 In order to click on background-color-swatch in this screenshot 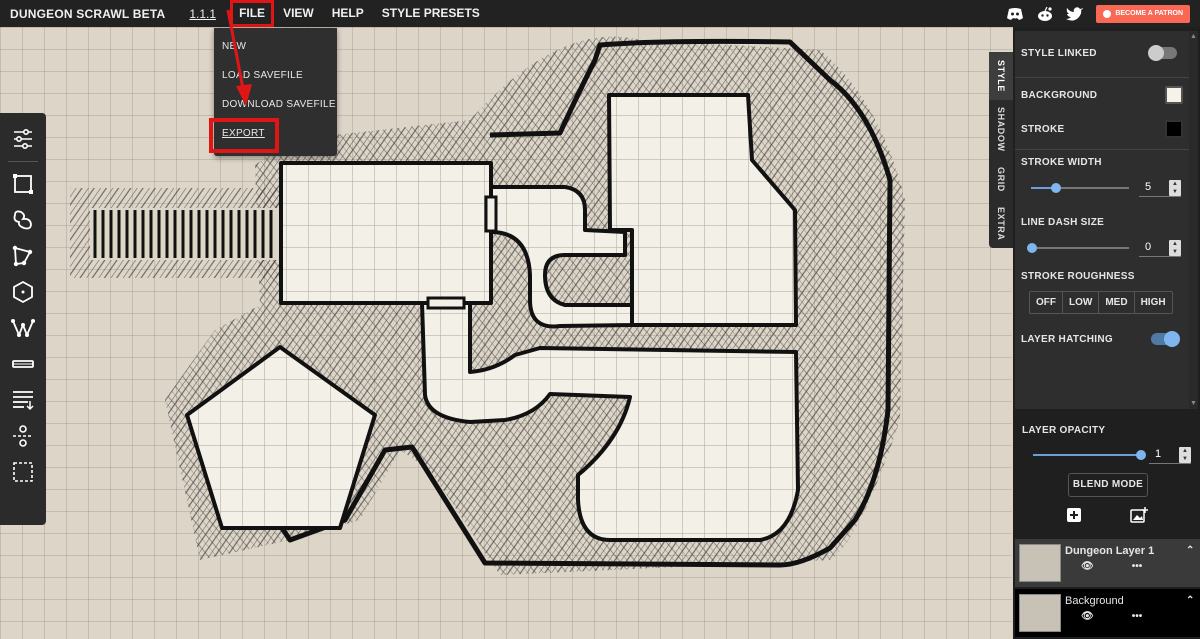, I will do `click(1174, 95)`.